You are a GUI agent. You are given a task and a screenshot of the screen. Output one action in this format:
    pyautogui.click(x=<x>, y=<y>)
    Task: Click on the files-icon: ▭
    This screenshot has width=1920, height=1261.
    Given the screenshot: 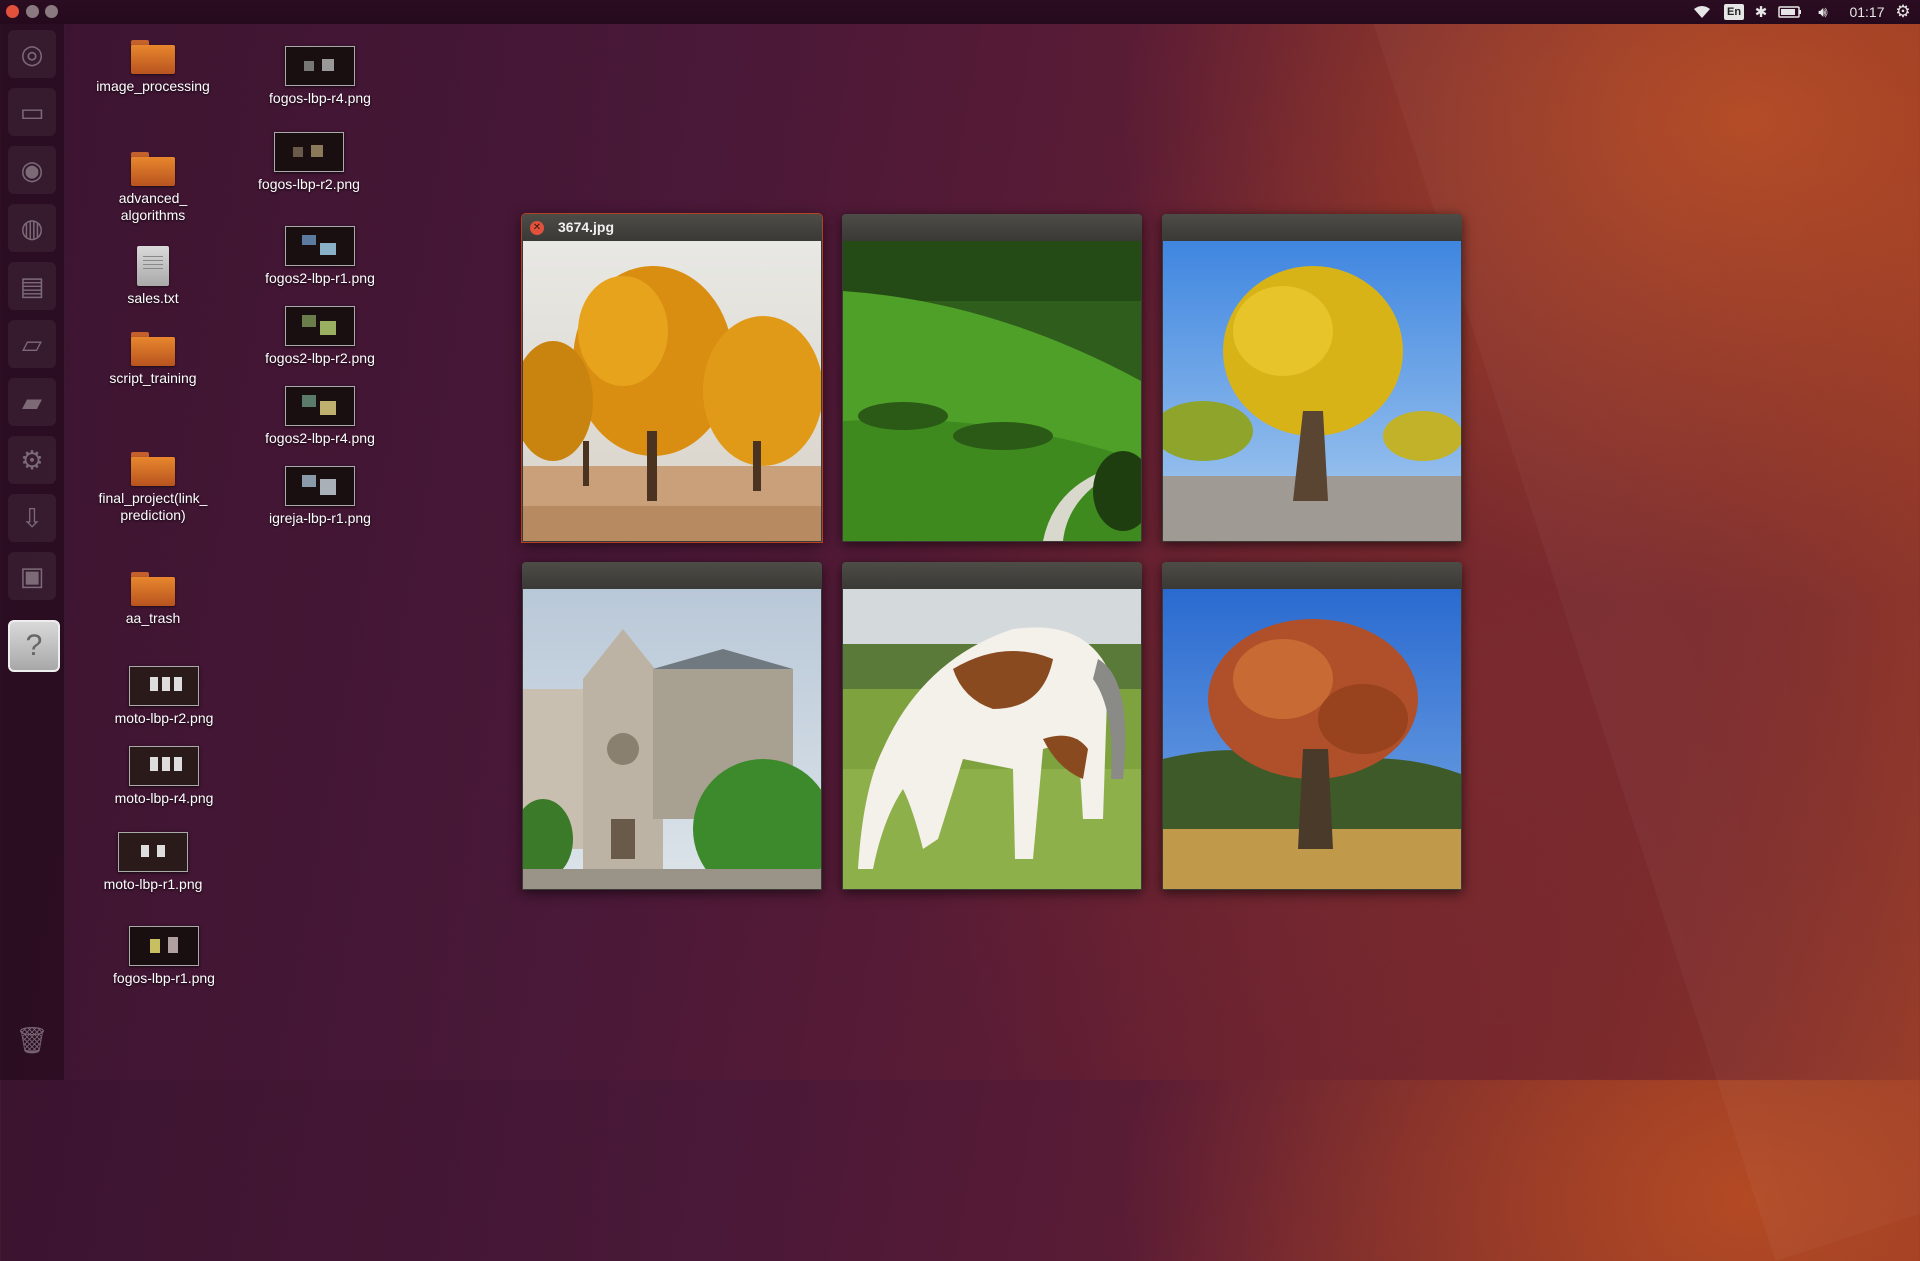 What is the action you would take?
    pyautogui.click(x=32, y=112)
    